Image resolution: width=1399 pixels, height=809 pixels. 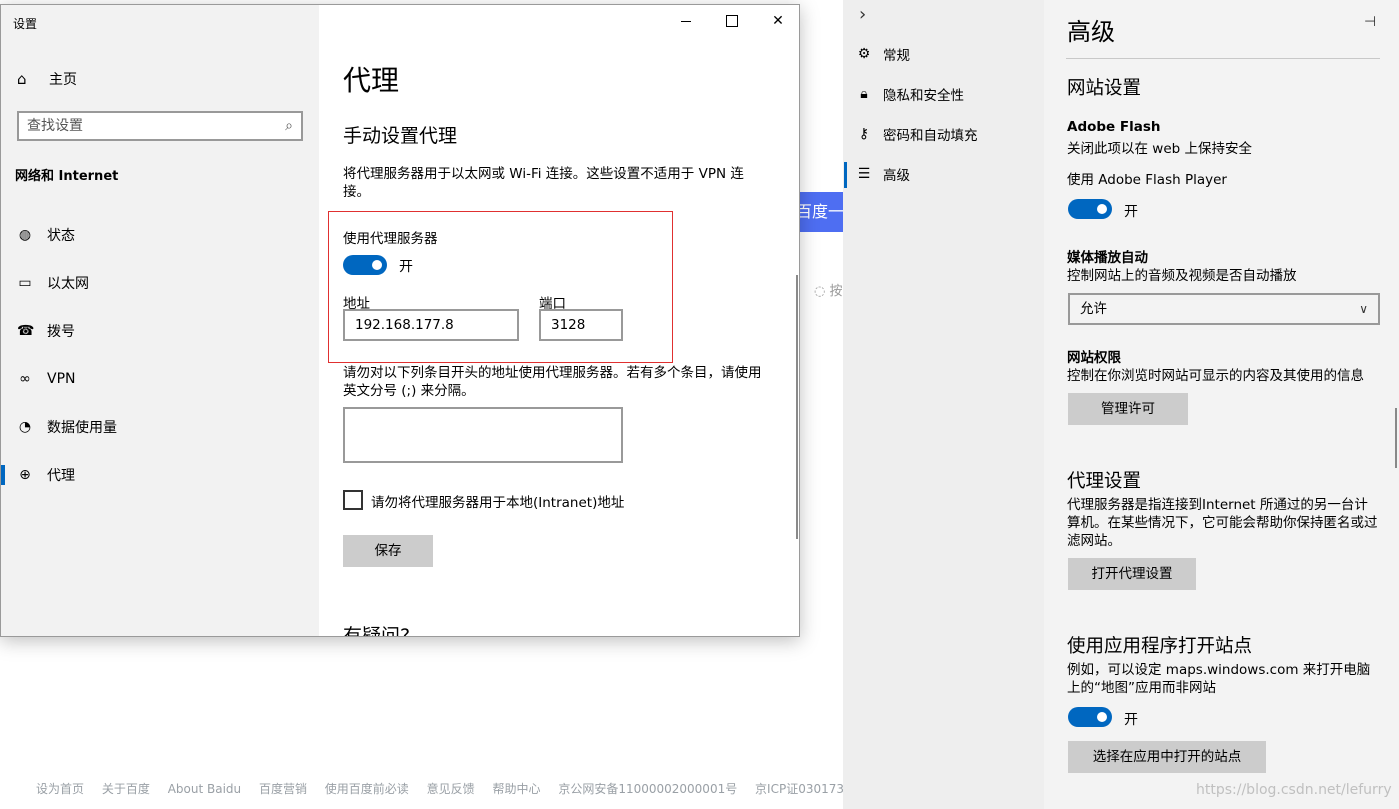 I want to click on globe-icon: ⊕, so click(x=25, y=475).